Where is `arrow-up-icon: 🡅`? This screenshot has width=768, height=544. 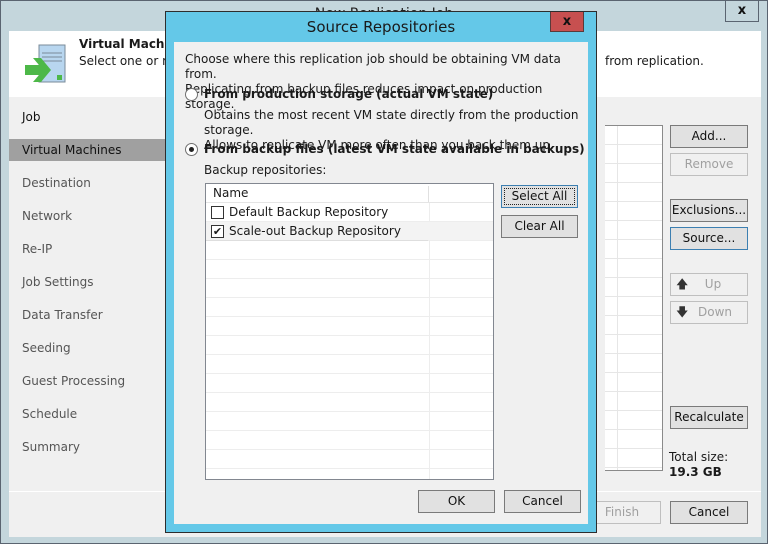
arrow-up-icon: 🡅 is located at coordinates (682, 284).